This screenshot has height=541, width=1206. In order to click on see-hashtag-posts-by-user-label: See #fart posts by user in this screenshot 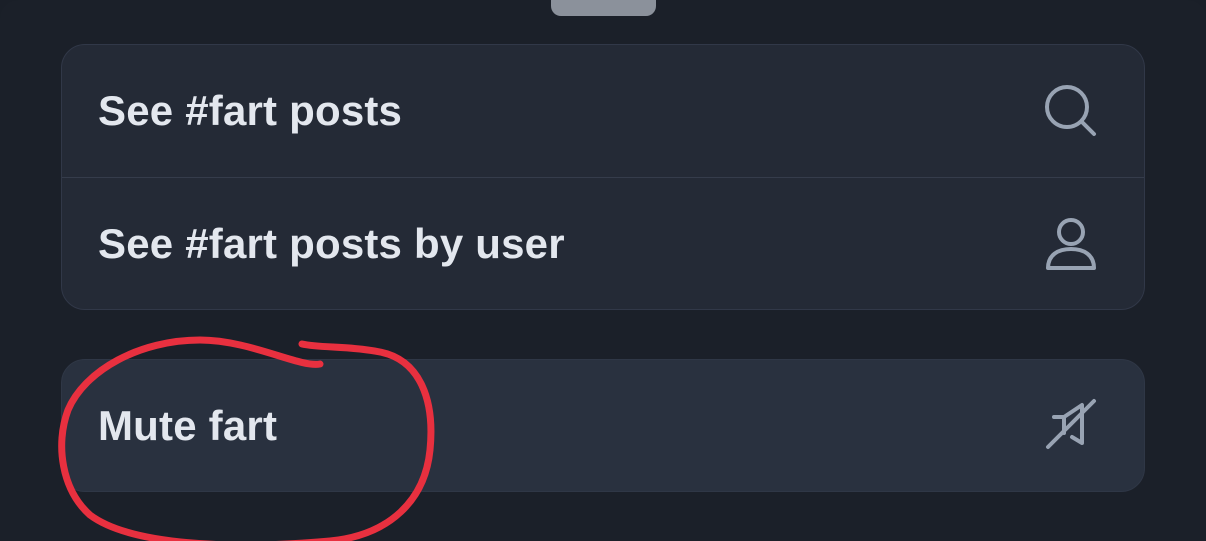, I will do `click(331, 243)`.